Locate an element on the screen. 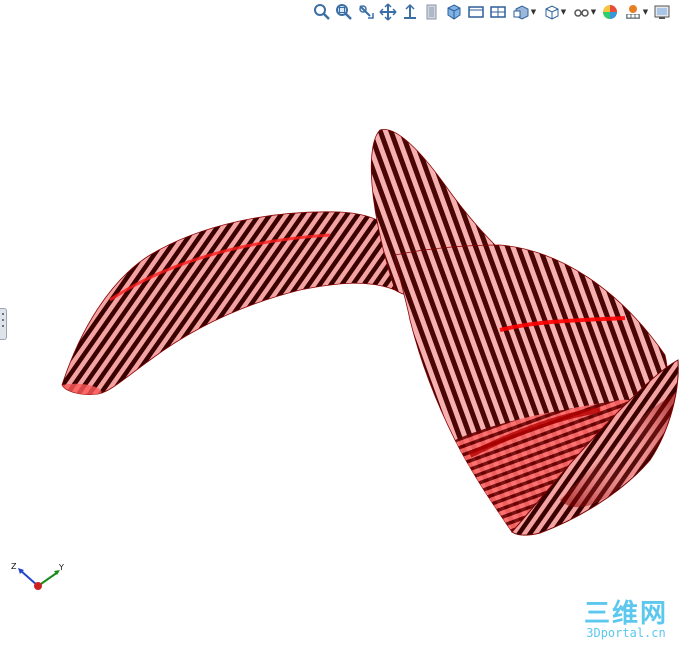  dynamic-annotation-icon is located at coordinates (431, 12).